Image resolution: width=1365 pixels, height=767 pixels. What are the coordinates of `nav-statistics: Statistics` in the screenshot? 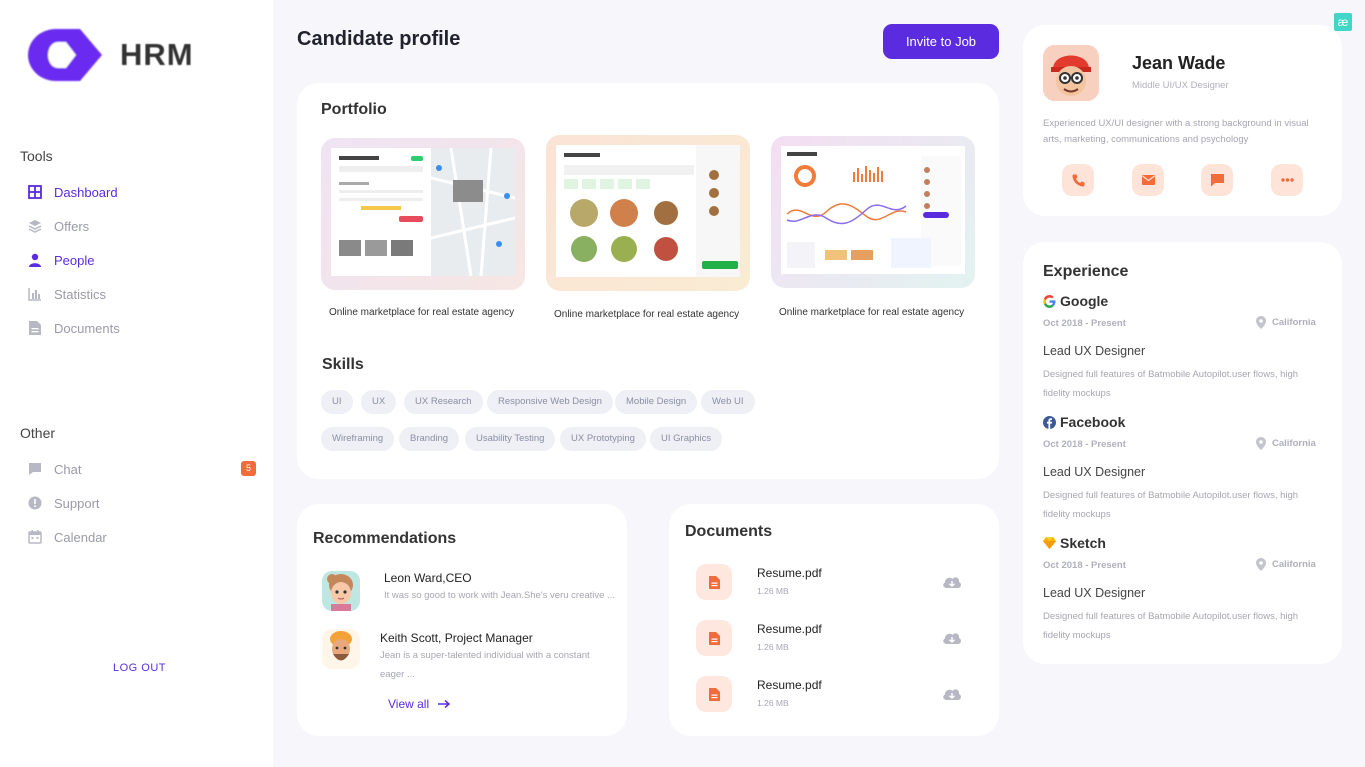 It's located at (66, 294).